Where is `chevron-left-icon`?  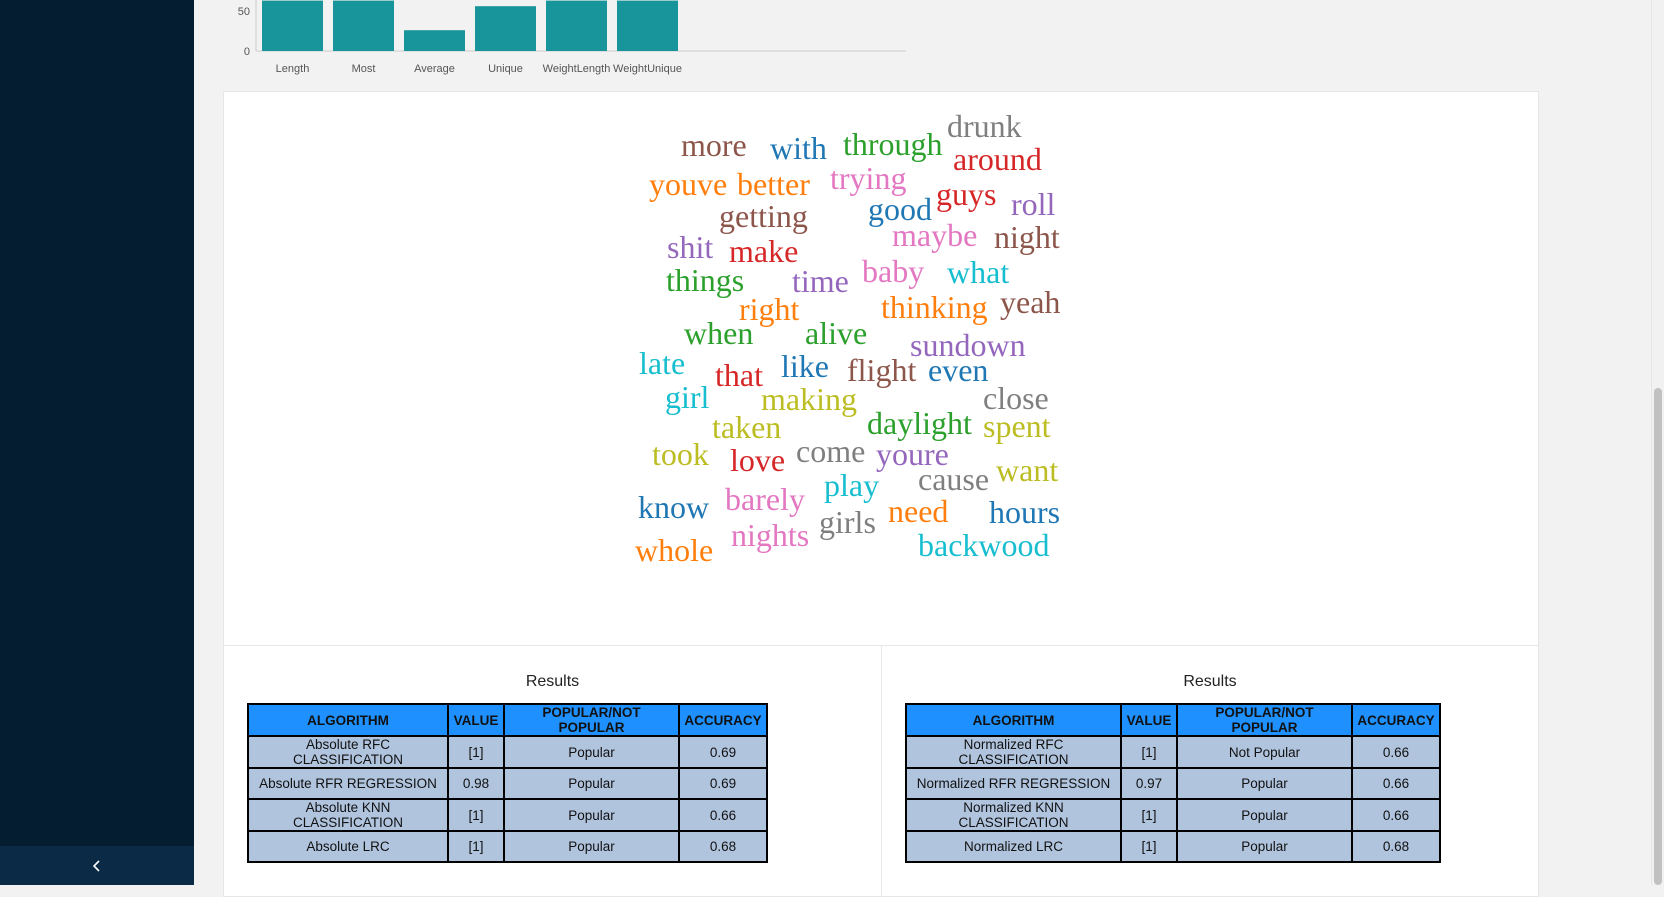 chevron-left-icon is located at coordinates (96, 865).